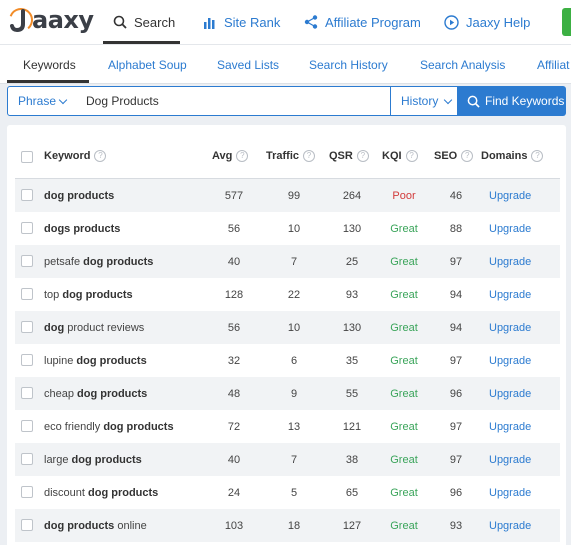 Image resolution: width=571 pixels, height=545 pixels. What do you see at coordinates (287, 459) in the screenshot?
I see `table-row: large dog products 40 7 38 Great 97 Upgrade` at bounding box center [287, 459].